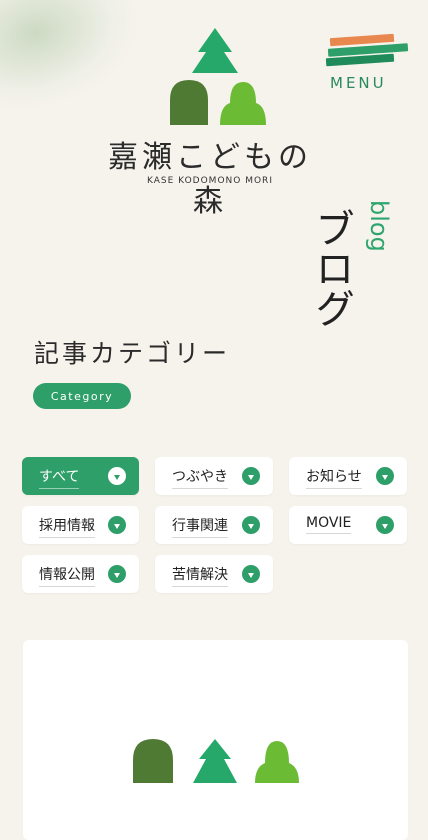 The width and height of the screenshot is (428, 840). What do you see at coordinates (132, 353) in the screenshot?
I see `category-section-title: 記事カテゴリー` at bounding box center [132, 353].